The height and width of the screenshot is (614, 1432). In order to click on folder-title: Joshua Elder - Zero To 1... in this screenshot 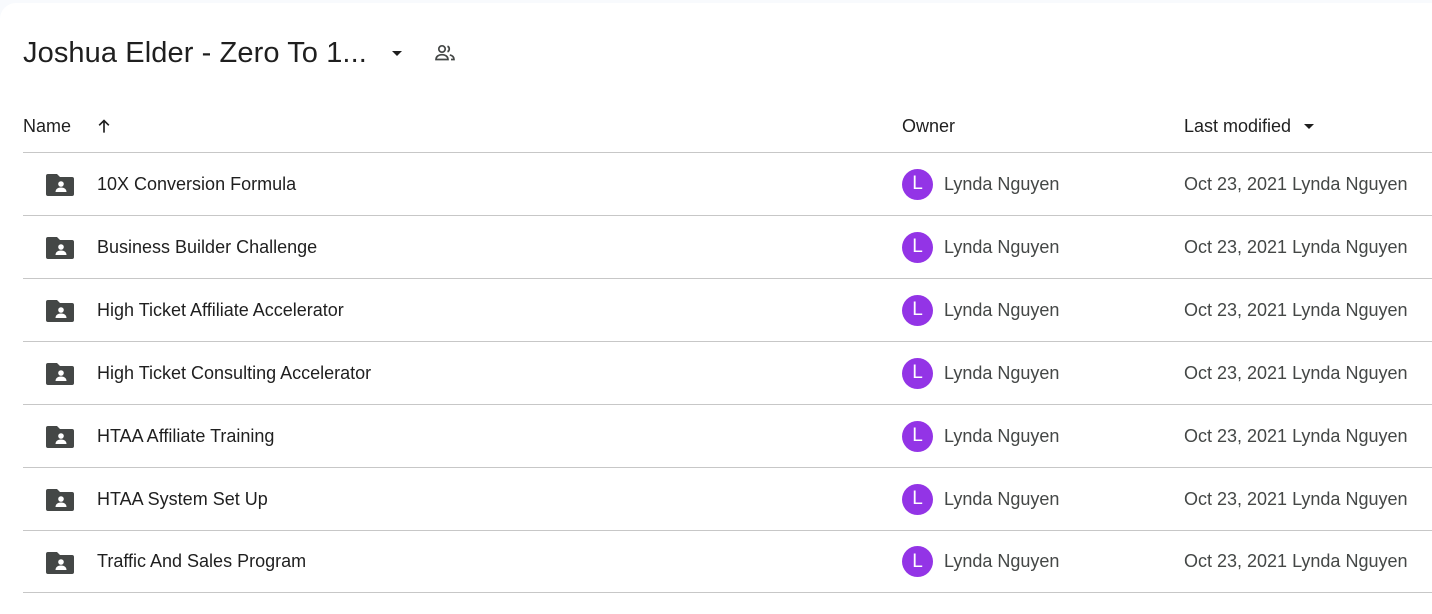, I will do `click(195, 53)`.